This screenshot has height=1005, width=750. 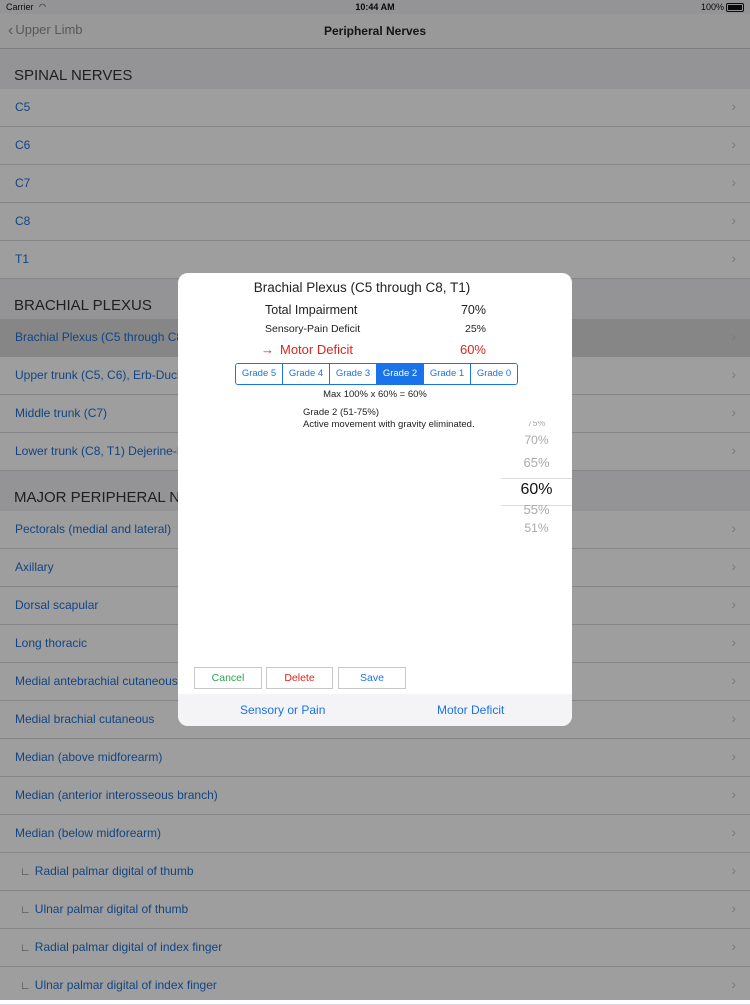 What do you see at coordinates (372, 678) in the screenshot?
I see `save-button: Save` at bounding box center [372, 678].